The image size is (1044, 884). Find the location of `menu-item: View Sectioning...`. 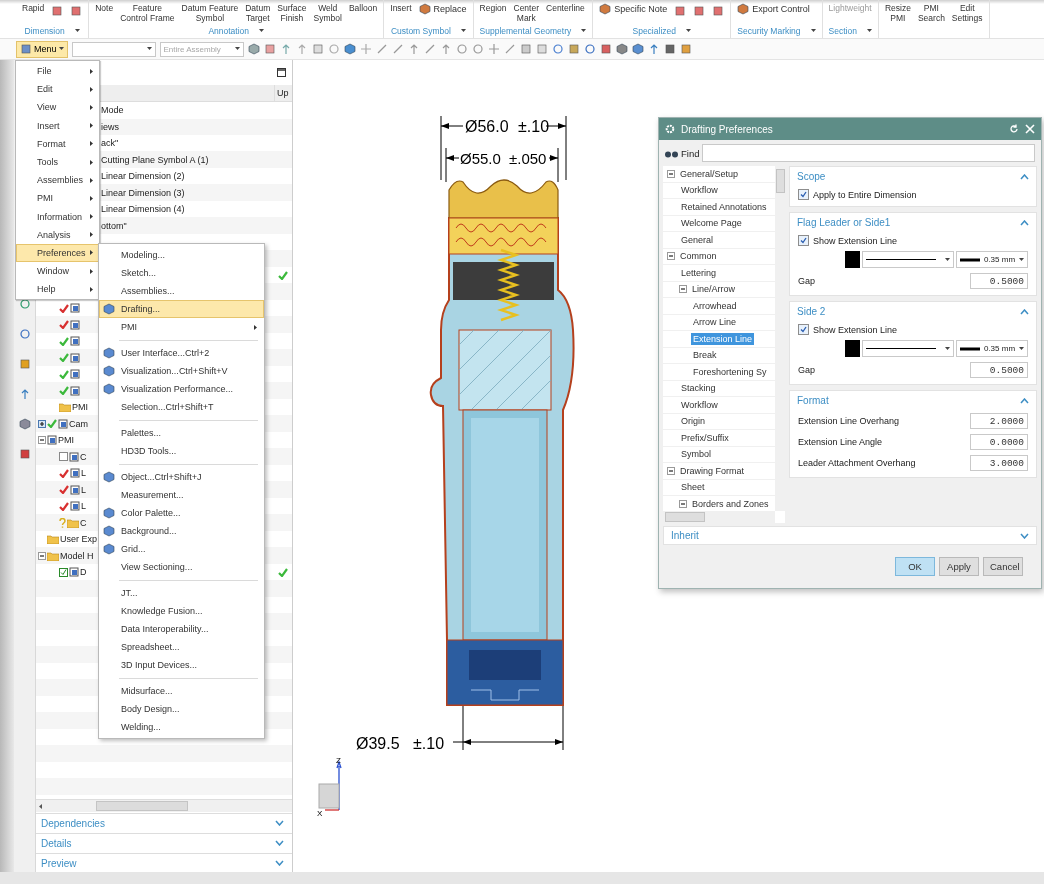

menu-item: View Sectioning... is located at coordinates (181, 567).